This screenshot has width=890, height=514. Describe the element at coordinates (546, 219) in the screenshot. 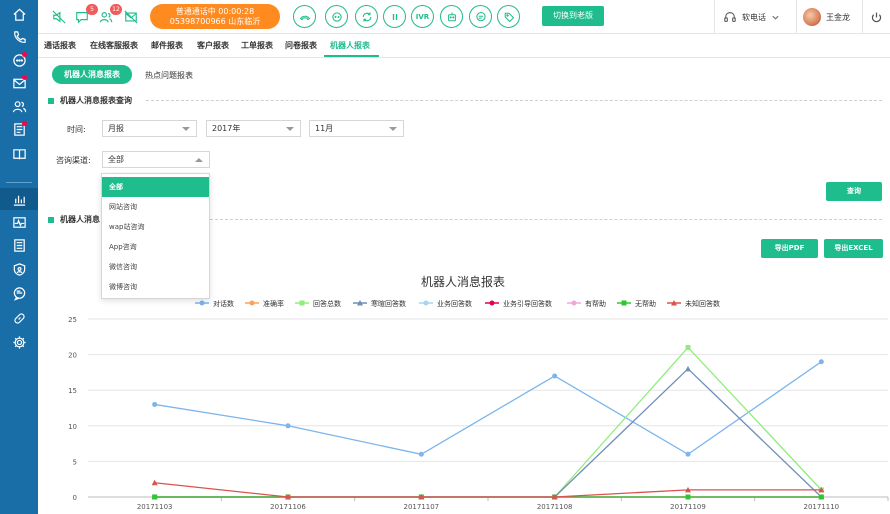

I see `section-divider` at that location.